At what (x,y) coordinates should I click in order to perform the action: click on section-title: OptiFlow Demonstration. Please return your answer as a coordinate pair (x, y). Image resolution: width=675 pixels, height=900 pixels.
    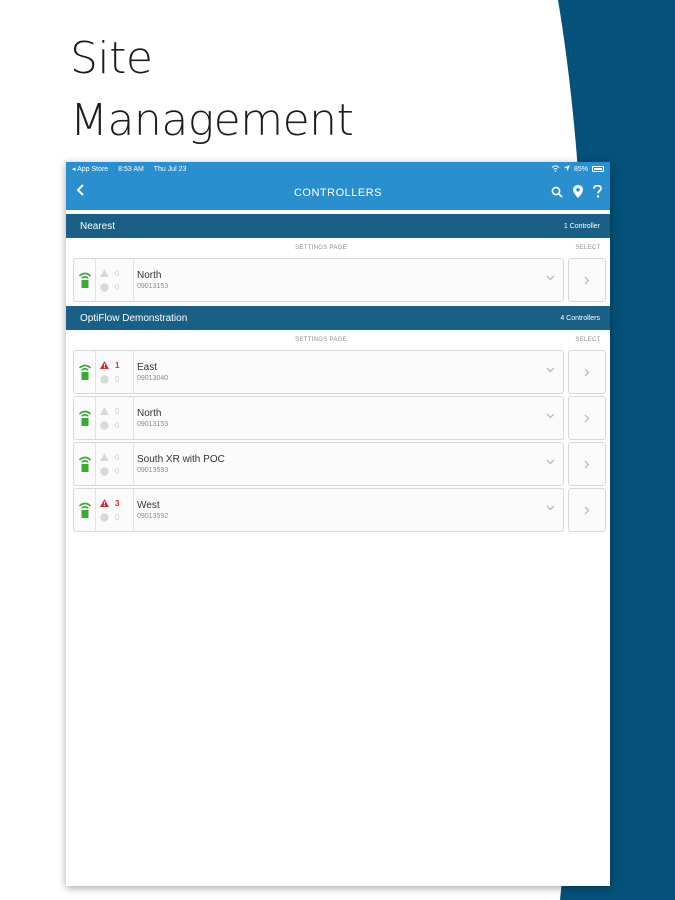
    Looking at the image, I should click on (134, 318).